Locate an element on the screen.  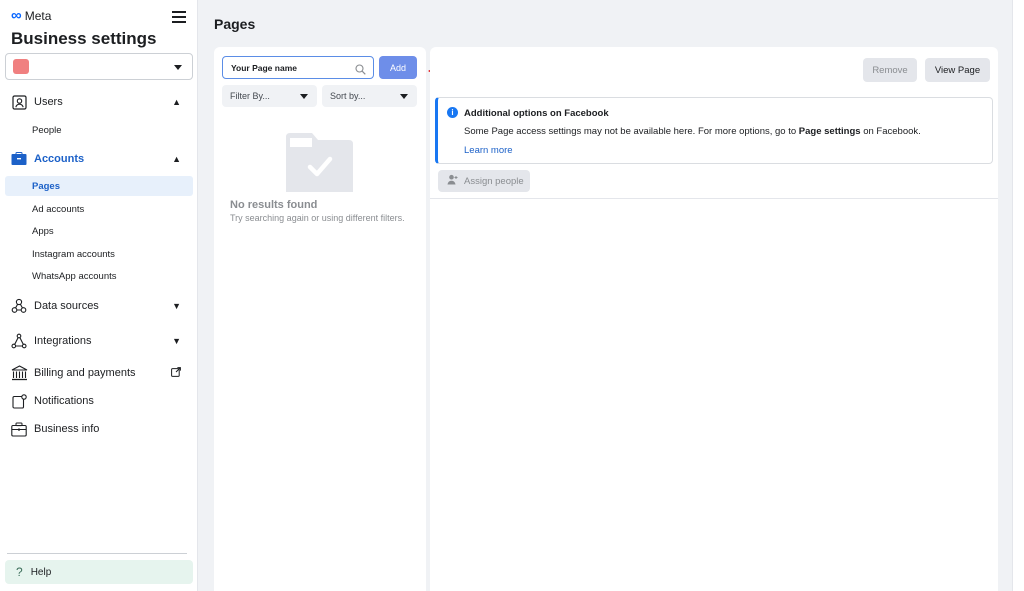
sidebar-item-notifications: Notifications is located at coordinates (99, 401).